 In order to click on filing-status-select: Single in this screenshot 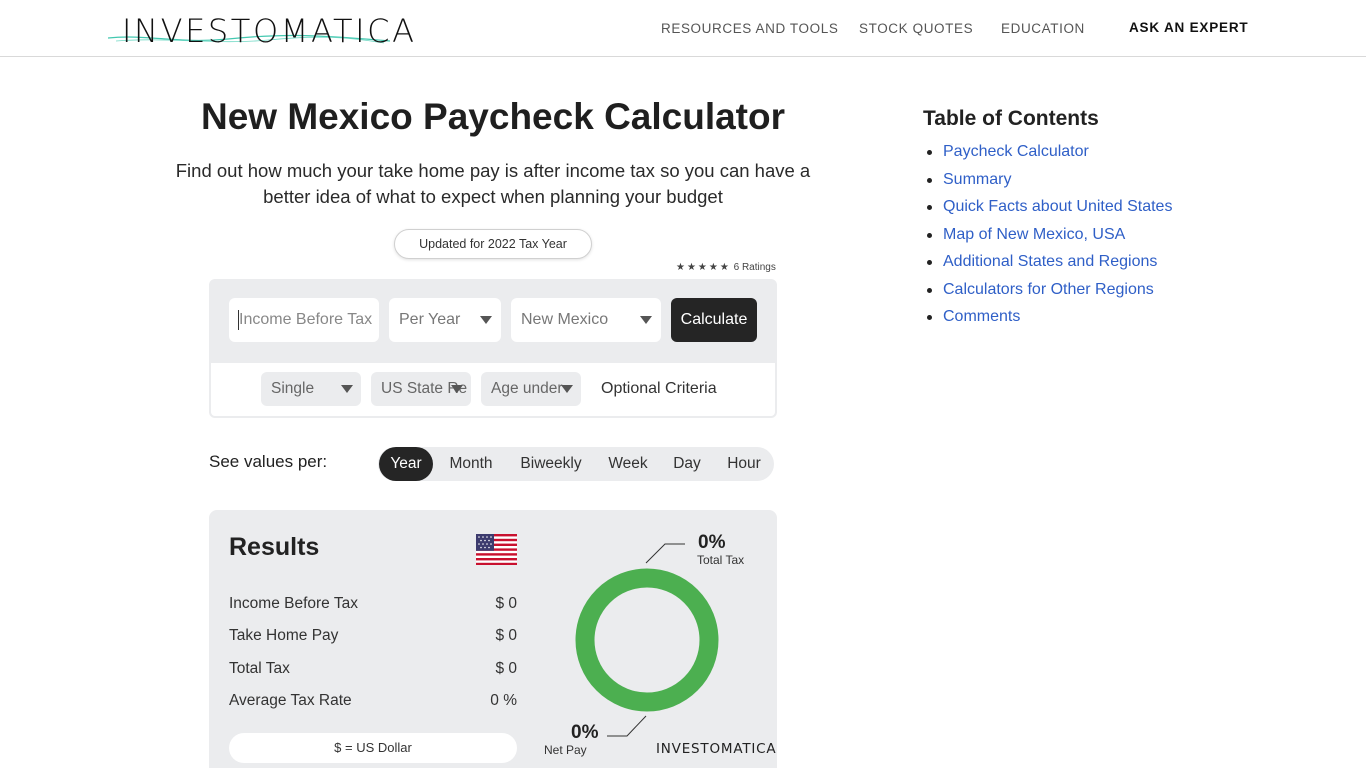, I will do `click(311, 389)`.